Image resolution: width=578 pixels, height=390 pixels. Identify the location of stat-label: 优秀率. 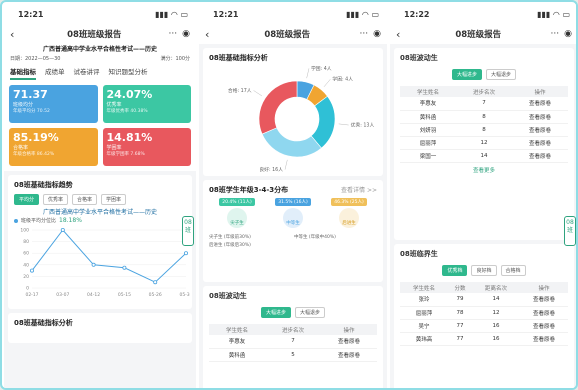
(114, 105).